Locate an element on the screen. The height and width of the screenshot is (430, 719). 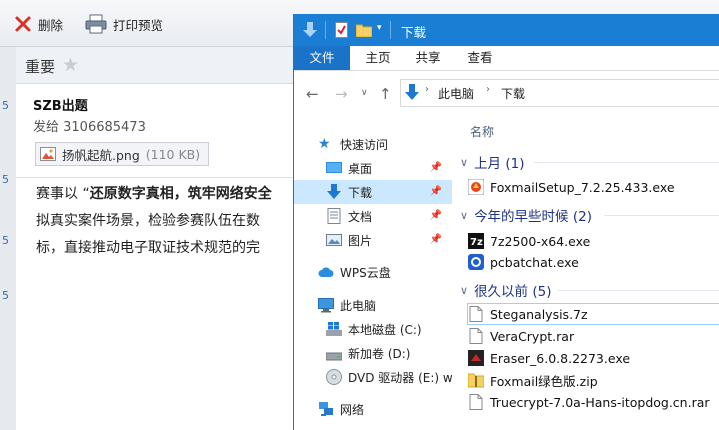
nav-new-volume-d: 新加卷 (D:) is located at coordinates (373, 353).